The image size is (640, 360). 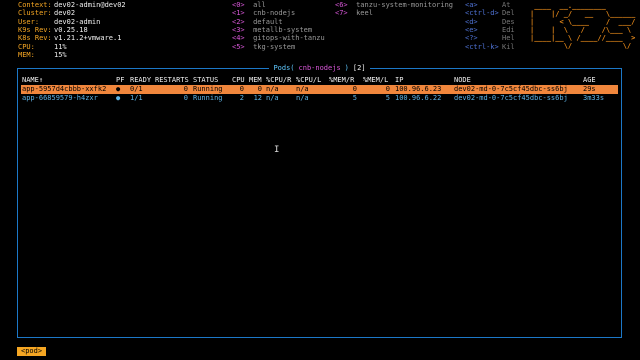 What do you see at coordinates (208, 89) in the screenshot?
I see `cell-status: Running` at bounding box center [208, 89].